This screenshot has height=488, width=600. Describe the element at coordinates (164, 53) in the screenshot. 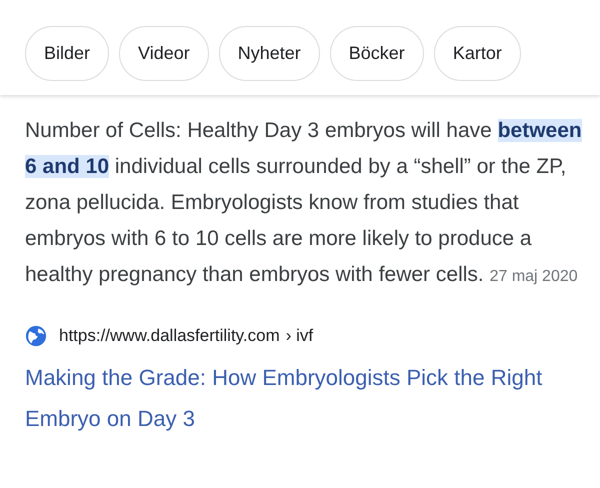

I see `filter-chip: Videor` at that location.